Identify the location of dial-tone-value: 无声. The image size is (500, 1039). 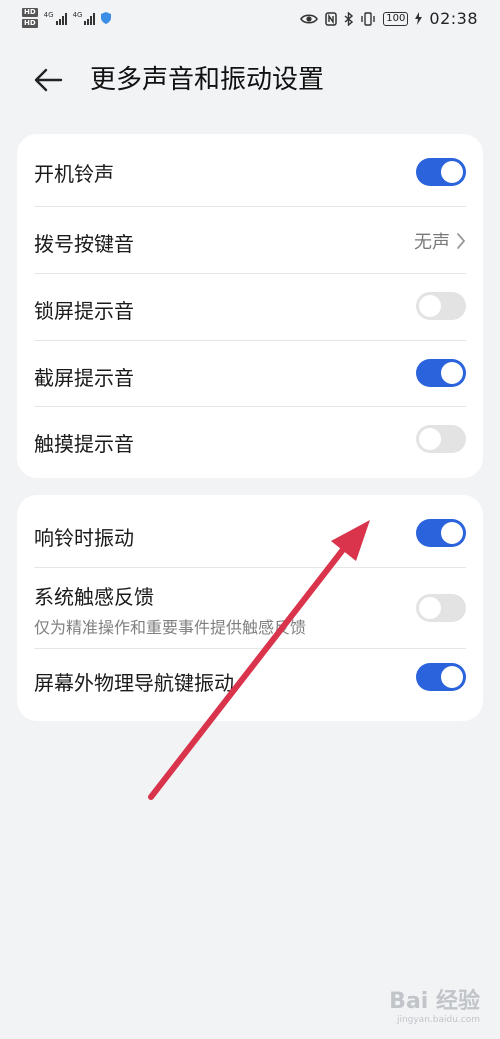
(440, 241).